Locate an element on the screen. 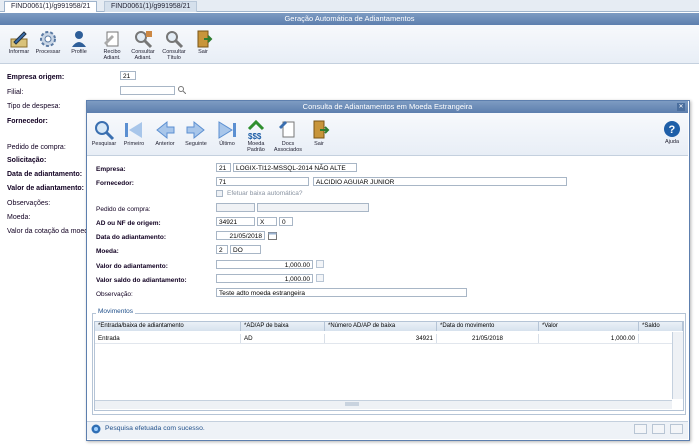 The width and height of the screenshot is (699, 448). movimentos-legend: Movimentos is located at coordinates (116, 311).